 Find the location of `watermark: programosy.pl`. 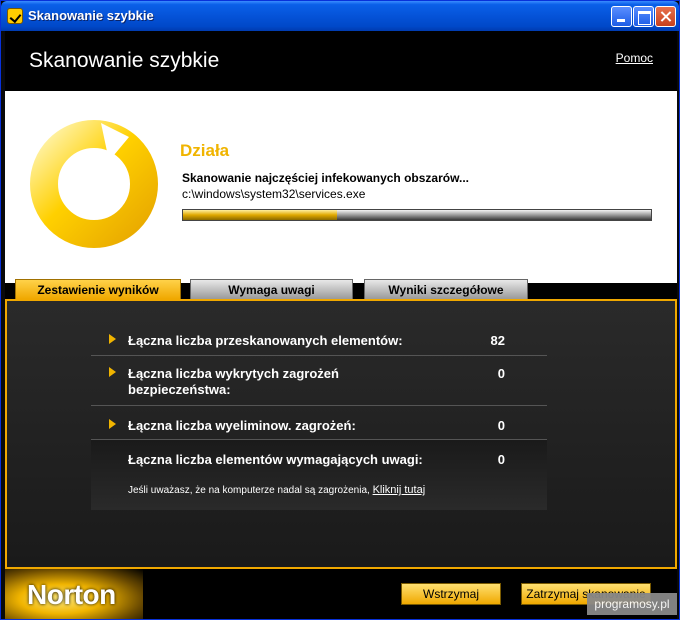

watermark: programosy.pl is located at coordinates (632, 604).